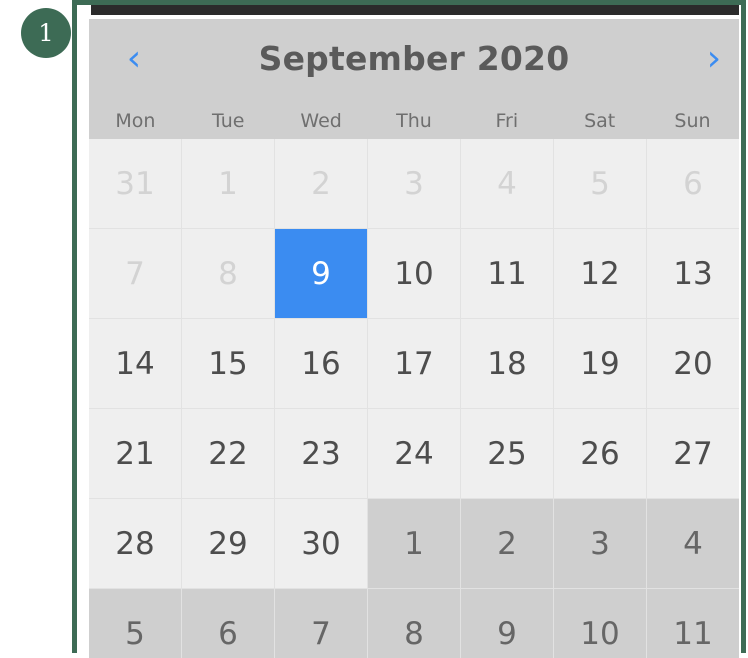 The width and height of the screenshot is (748, 658). What do you see at coordinates (135, 183) in the screenshot?
I see `day-cell: 31` at bounding box center [135, 183].